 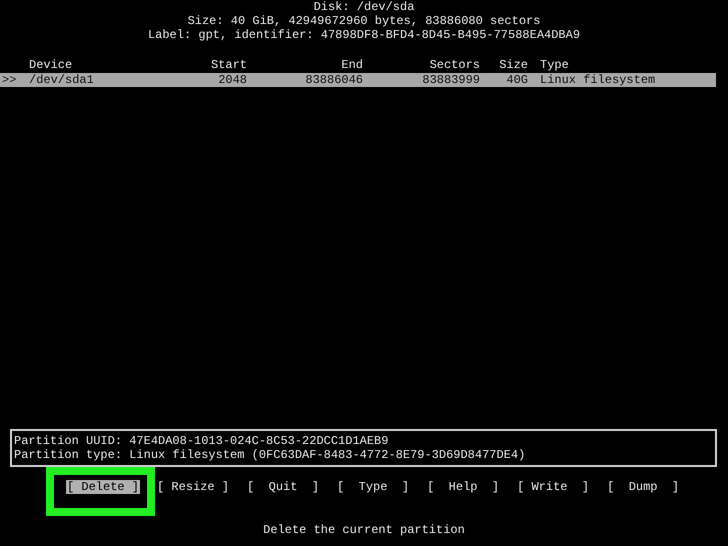 What do you see at coordinates (193, 487) in the screenshot?
I see `menu-button: [ Resize ]` at bounding box center [193, 487].